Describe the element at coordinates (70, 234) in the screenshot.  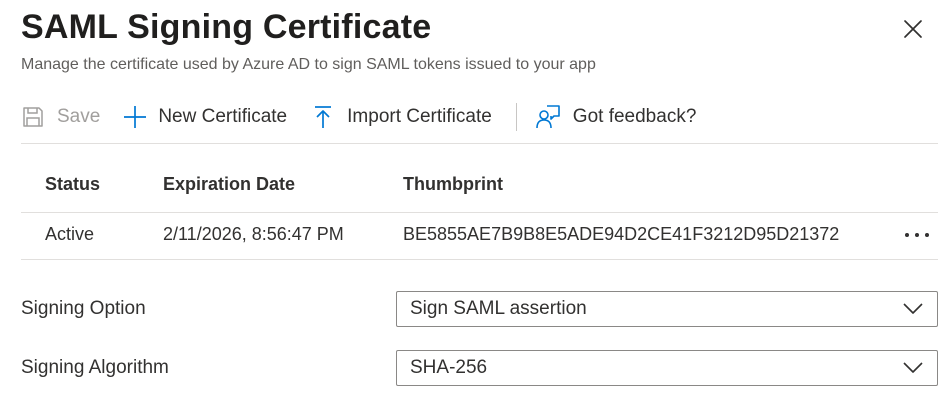
I see `cell-status: Active` at that location.